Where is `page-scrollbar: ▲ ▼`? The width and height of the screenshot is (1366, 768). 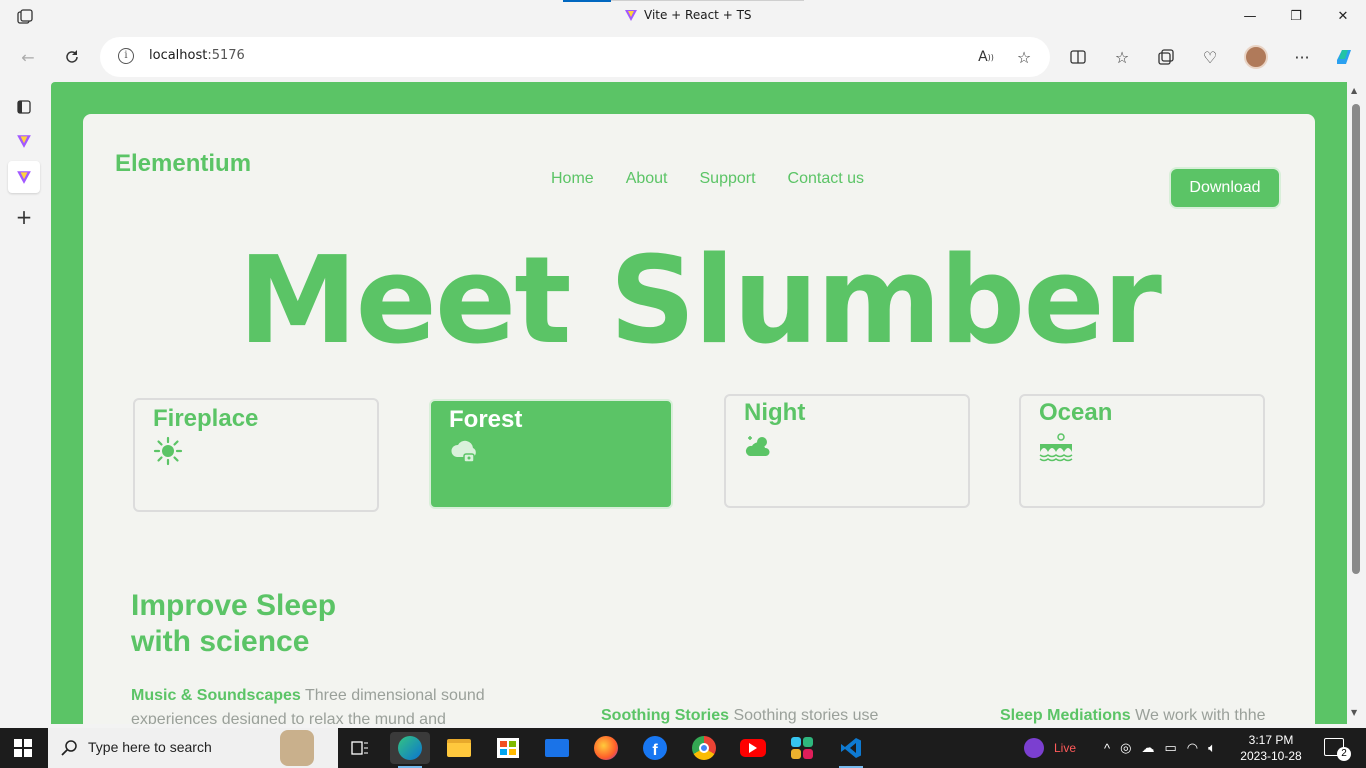 page-scrollbar: ▲ ▼ is located at coordinates (1357, 403).